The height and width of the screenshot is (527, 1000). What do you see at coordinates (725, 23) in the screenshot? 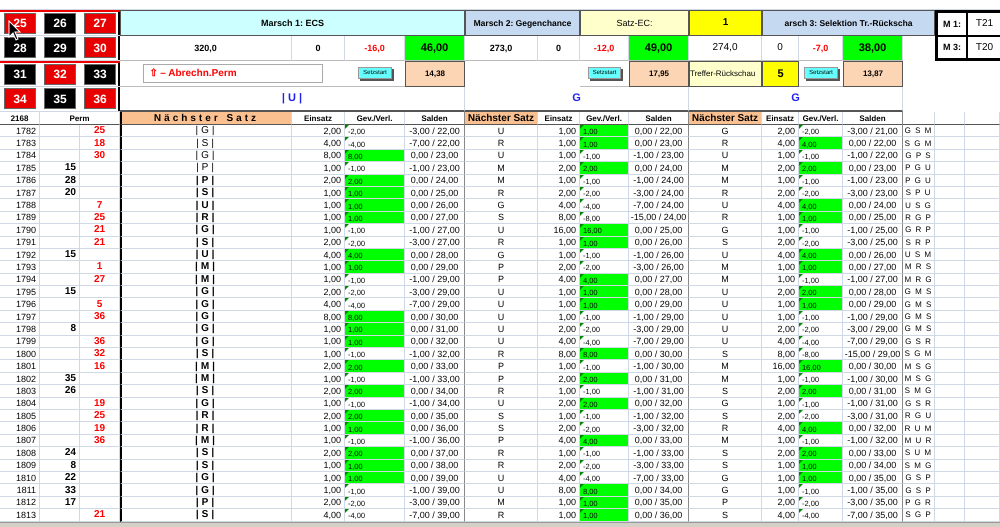
I see `value-field: 1` at bounding box center [725, 23].